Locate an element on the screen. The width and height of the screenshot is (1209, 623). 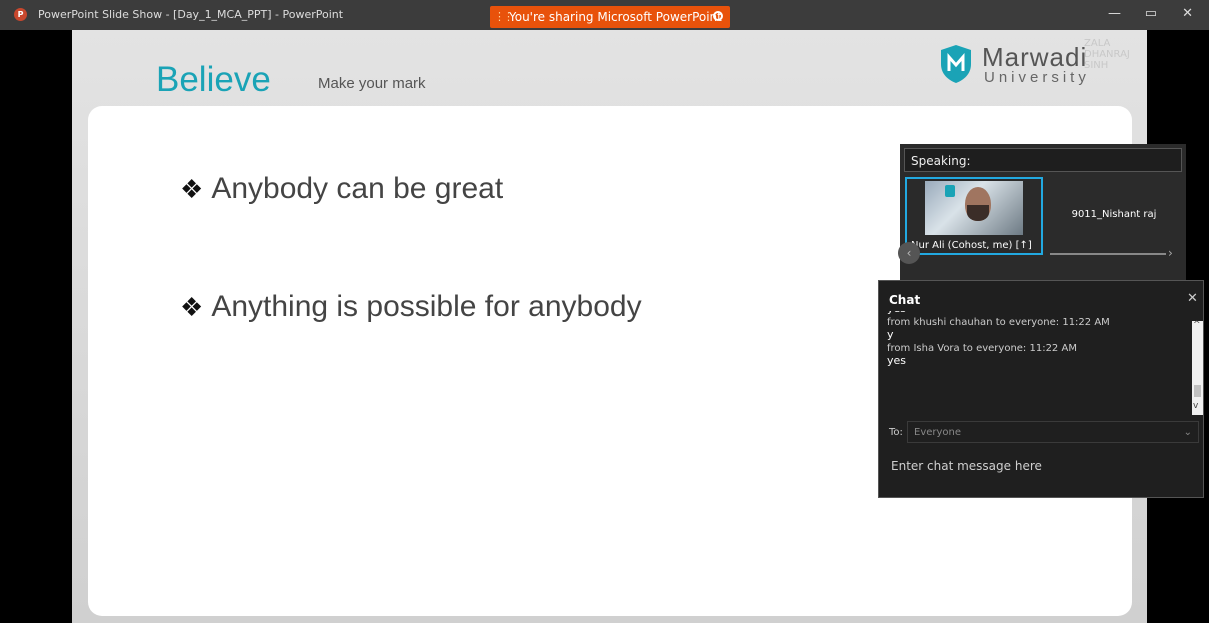
chat-input is located at coordinates (1041, 466).